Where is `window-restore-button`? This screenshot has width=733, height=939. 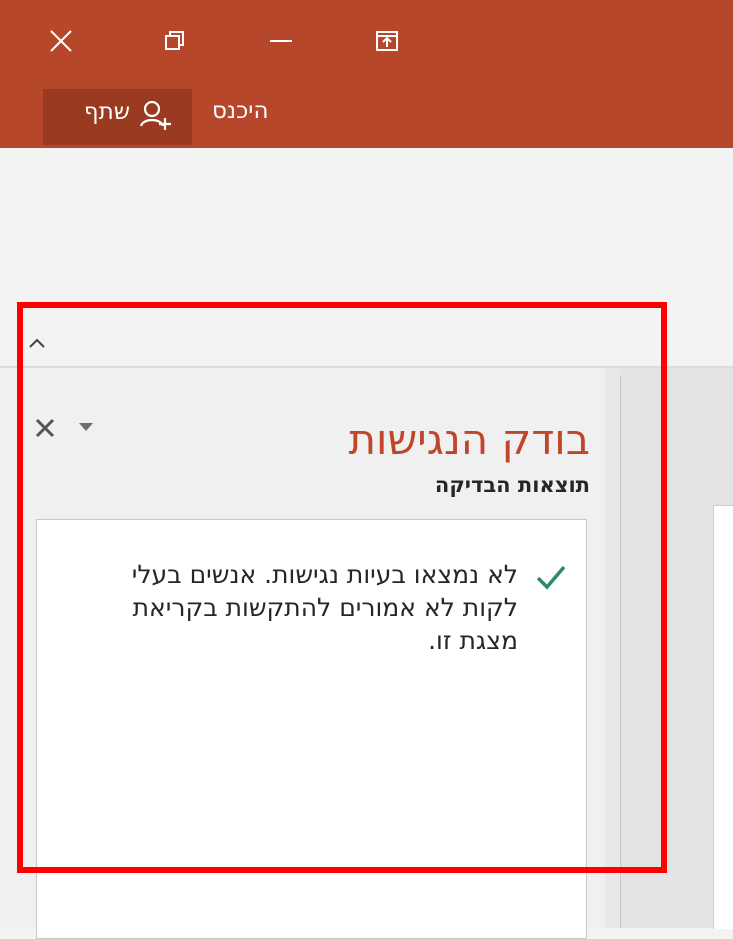 window-restore-button is located at coordinates (174, 40).